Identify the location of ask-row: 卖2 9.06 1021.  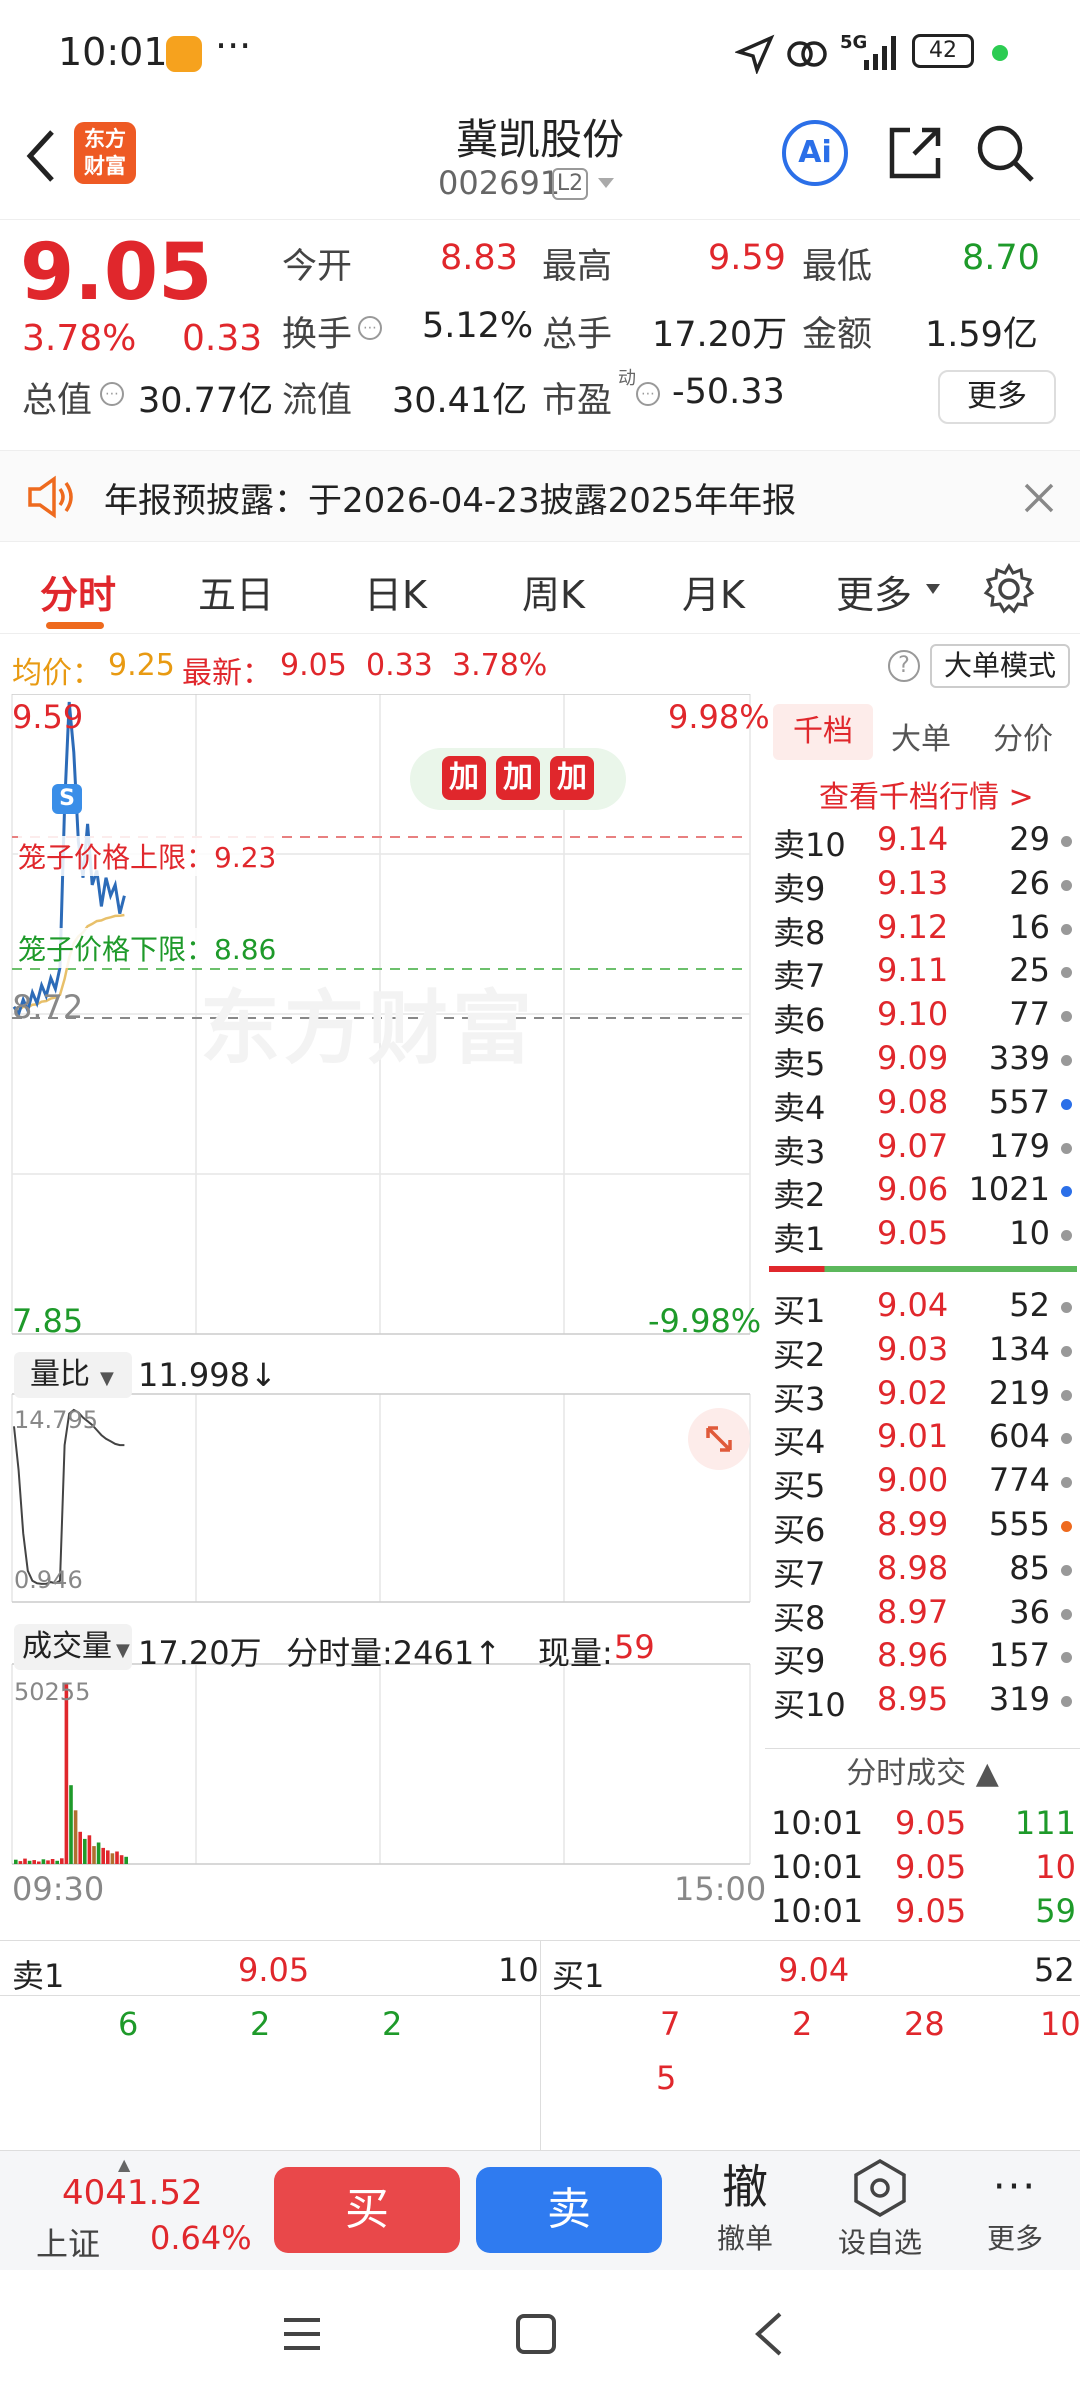
(922, 1192).